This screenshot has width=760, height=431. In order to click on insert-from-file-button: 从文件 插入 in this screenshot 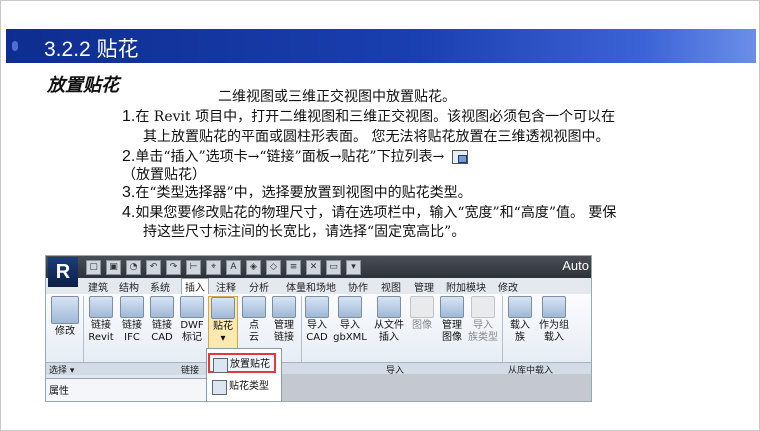, I will do `click(389, 320)`.